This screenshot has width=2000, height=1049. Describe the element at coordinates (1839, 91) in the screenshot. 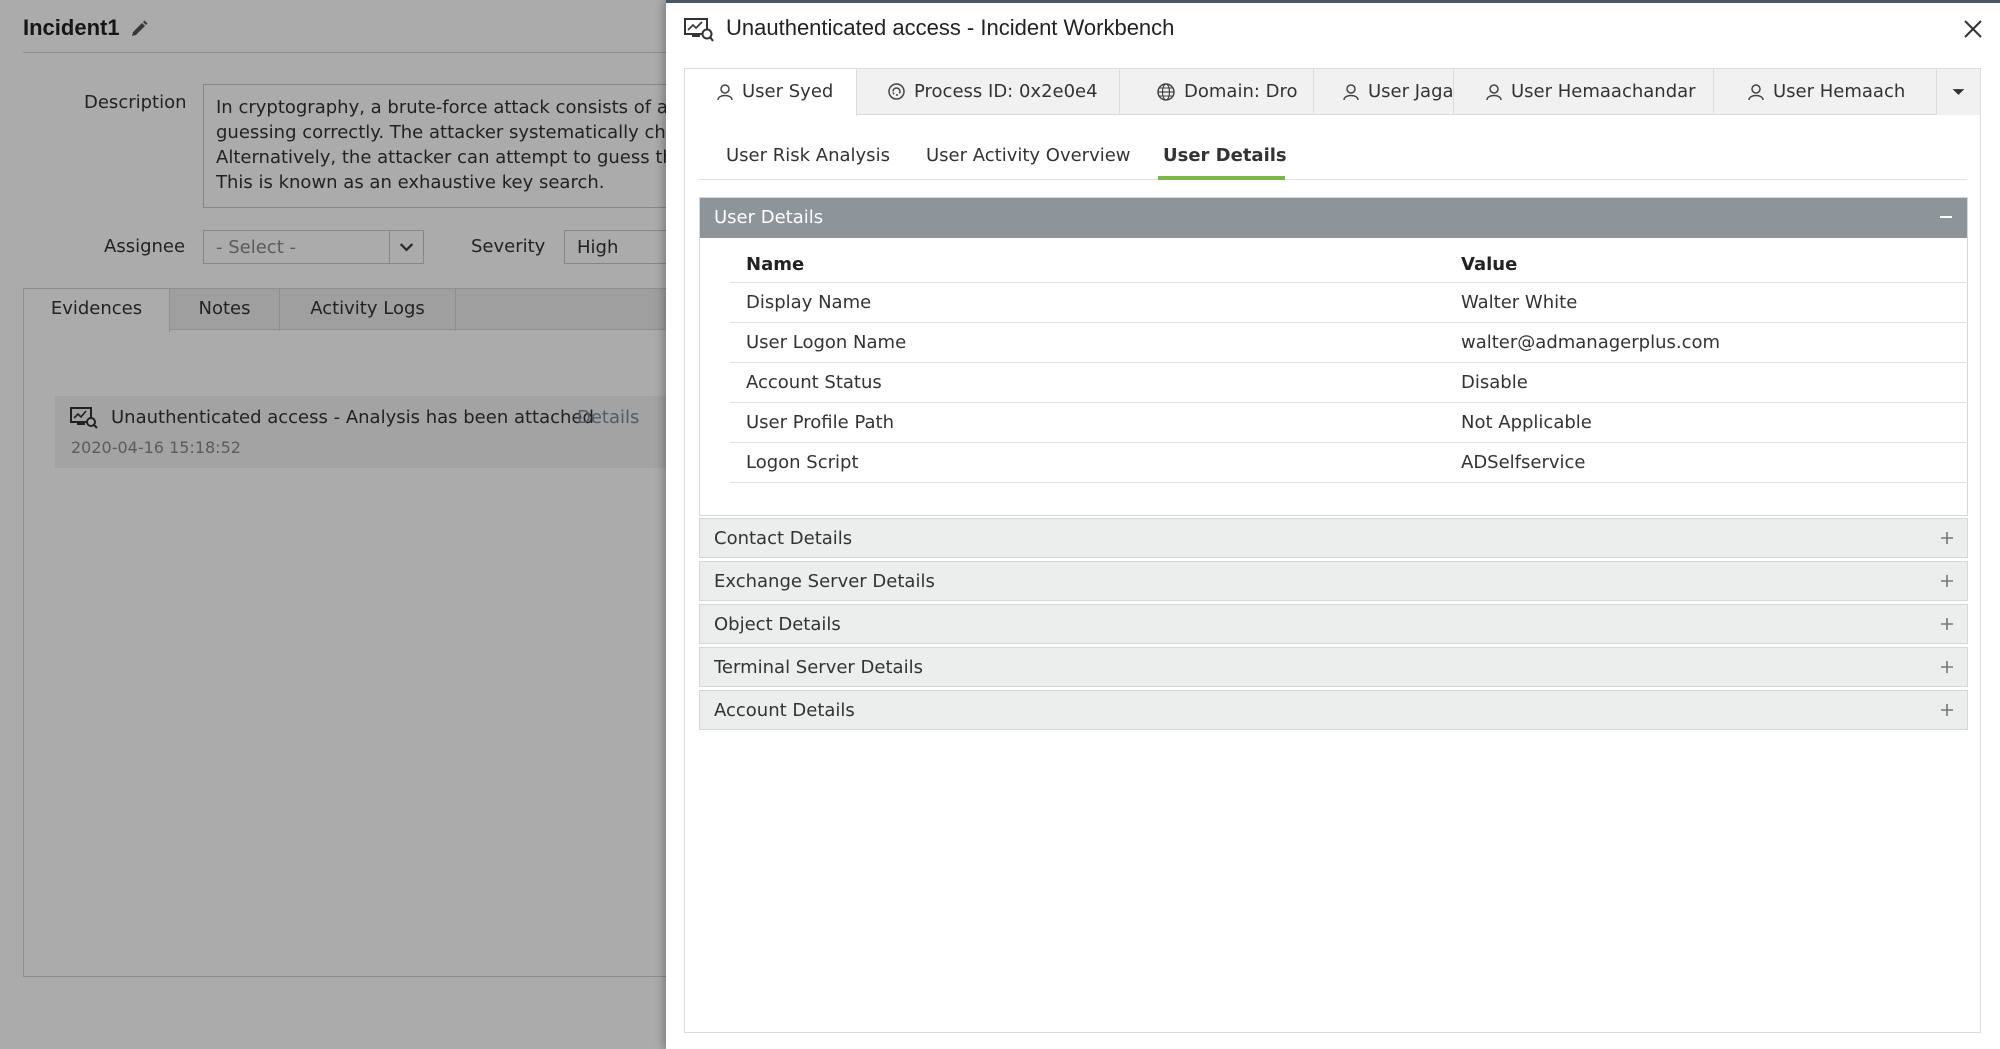

I see `entity-tab-label: User Hemaach` at that location.